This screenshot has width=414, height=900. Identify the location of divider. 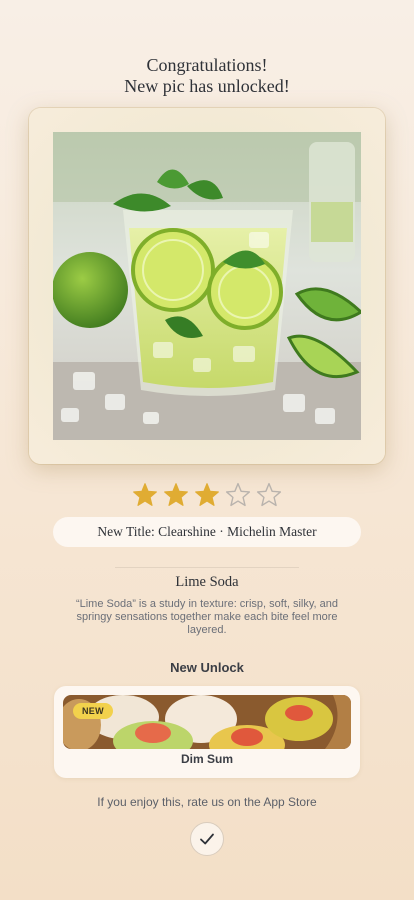
(207, 567).